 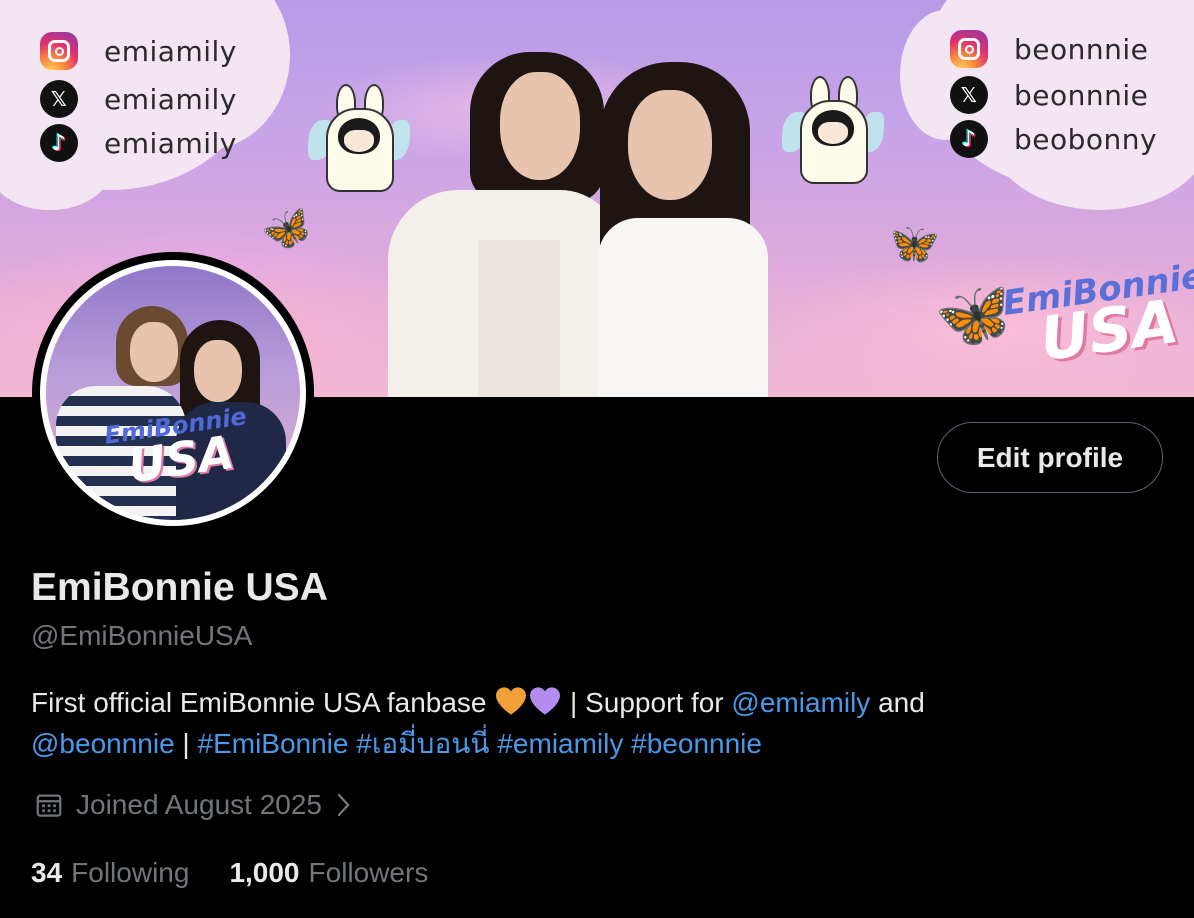 What do you see at coordinates (273, 743) in the screenshot?
I see `hashtag-emibonnie: #EmiBonnie` at bounding box center [273, 743].